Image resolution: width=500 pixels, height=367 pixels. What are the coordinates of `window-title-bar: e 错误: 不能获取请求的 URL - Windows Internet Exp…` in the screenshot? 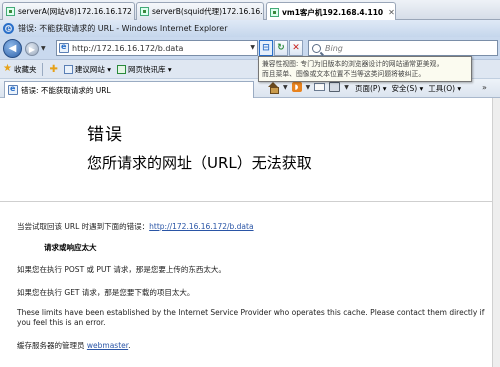 It's located at (250, 28).